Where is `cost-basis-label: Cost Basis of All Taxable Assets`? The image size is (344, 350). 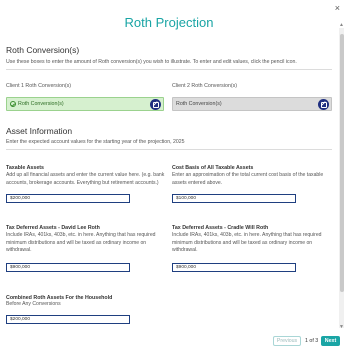 cost-basis-label: Cost Basis of All Taxable Assets is located at coordinates (213, 168).